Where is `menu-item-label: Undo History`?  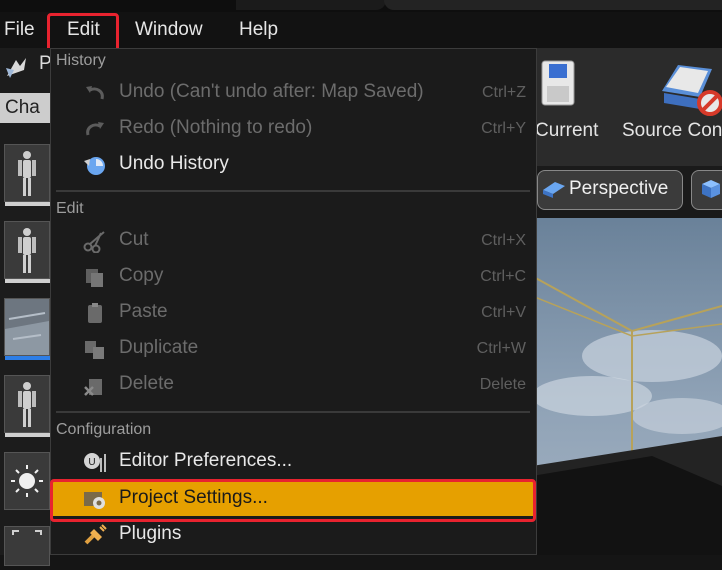
menu-item-label: Undo History is located at coordinates (174, 163).